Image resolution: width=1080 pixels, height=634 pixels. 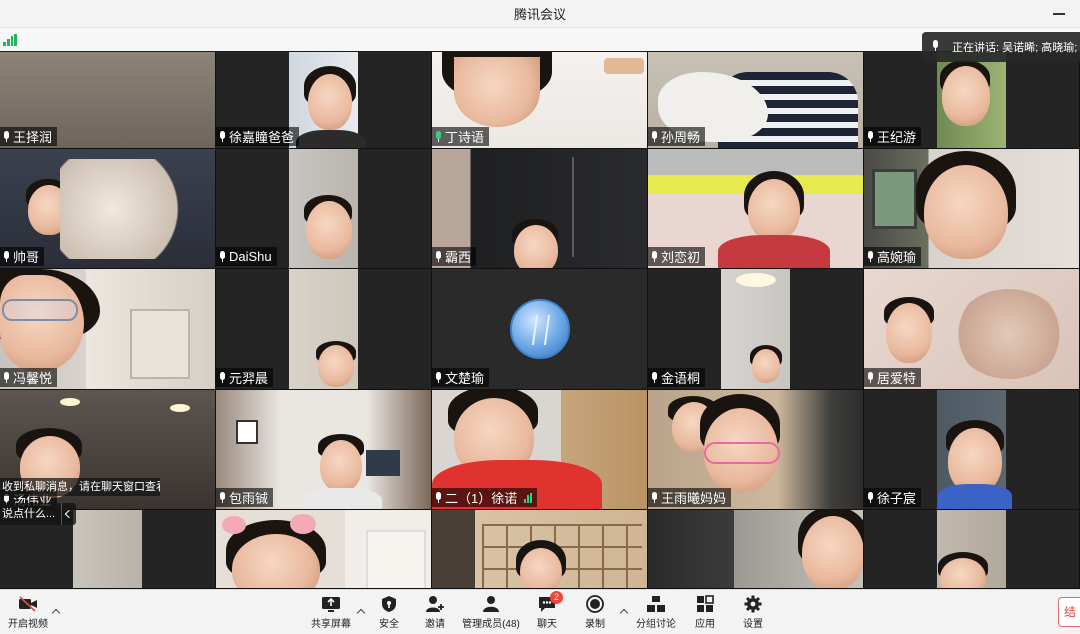 I want to click on unread-badge: 2, so click(x=556, y=597).